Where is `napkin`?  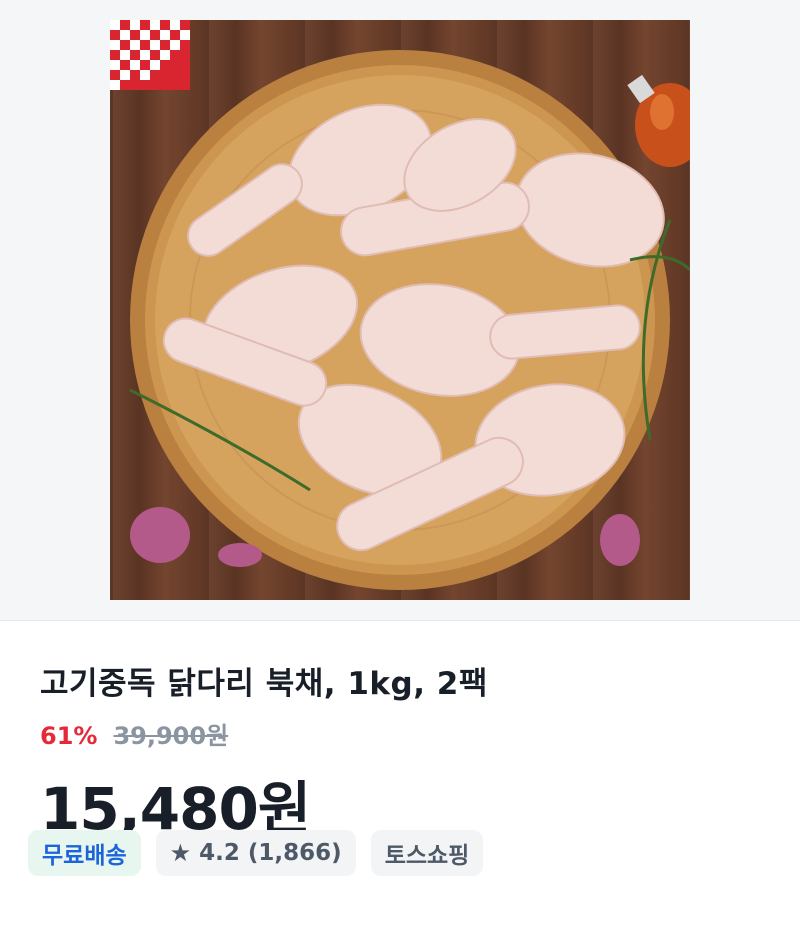
napkin is located at coordinates (150, 55).